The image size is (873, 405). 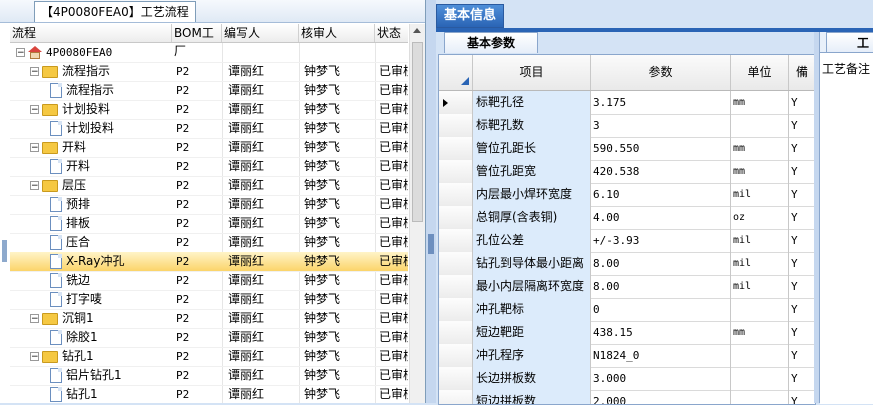 What do you see at coordinates (260, 33) in the screenshot?
I see `col-header-writer: 编写人` at bounding box center [260, 33].